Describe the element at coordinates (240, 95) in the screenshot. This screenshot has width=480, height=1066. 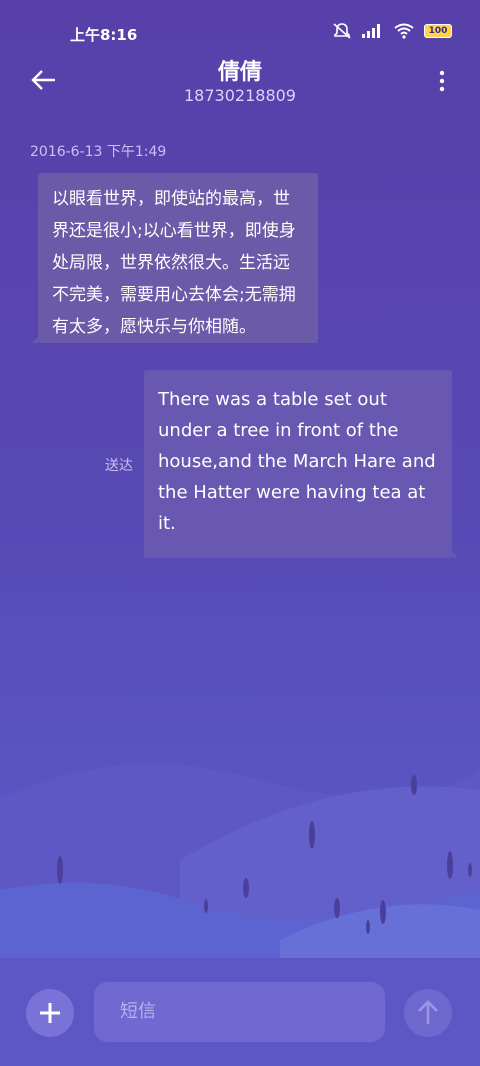
I see `contact-number: 18730218809` at that location.